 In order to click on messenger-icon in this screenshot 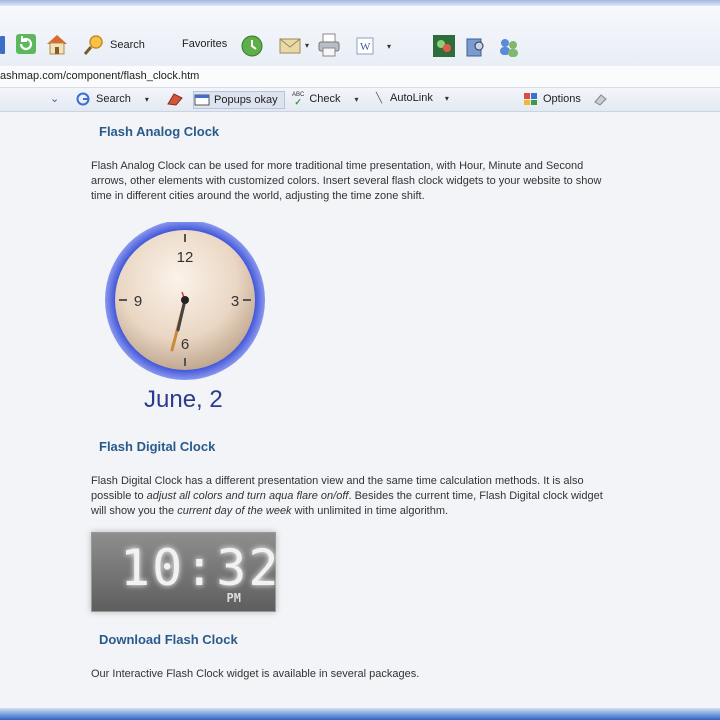, I will do `click(444, 46)`.